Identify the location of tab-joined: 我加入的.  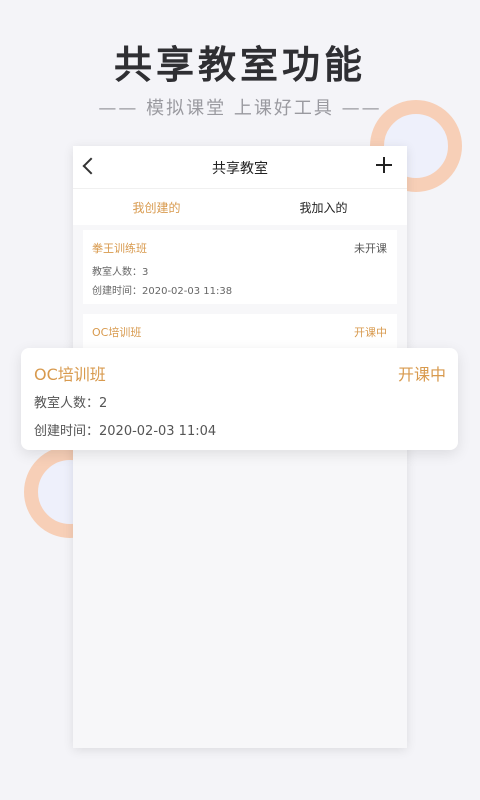
(323, 207).